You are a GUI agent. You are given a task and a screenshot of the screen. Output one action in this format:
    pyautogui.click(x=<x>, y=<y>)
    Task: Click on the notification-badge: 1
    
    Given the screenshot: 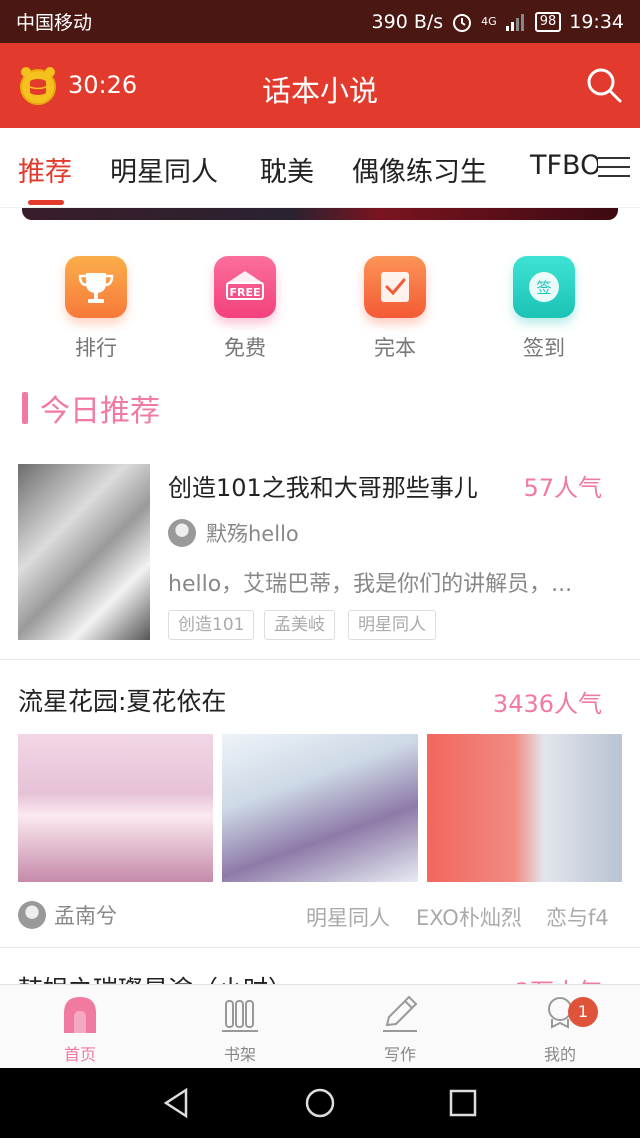 What is the action you would take?
    pyautogui.click(x=583, y=1012)
    